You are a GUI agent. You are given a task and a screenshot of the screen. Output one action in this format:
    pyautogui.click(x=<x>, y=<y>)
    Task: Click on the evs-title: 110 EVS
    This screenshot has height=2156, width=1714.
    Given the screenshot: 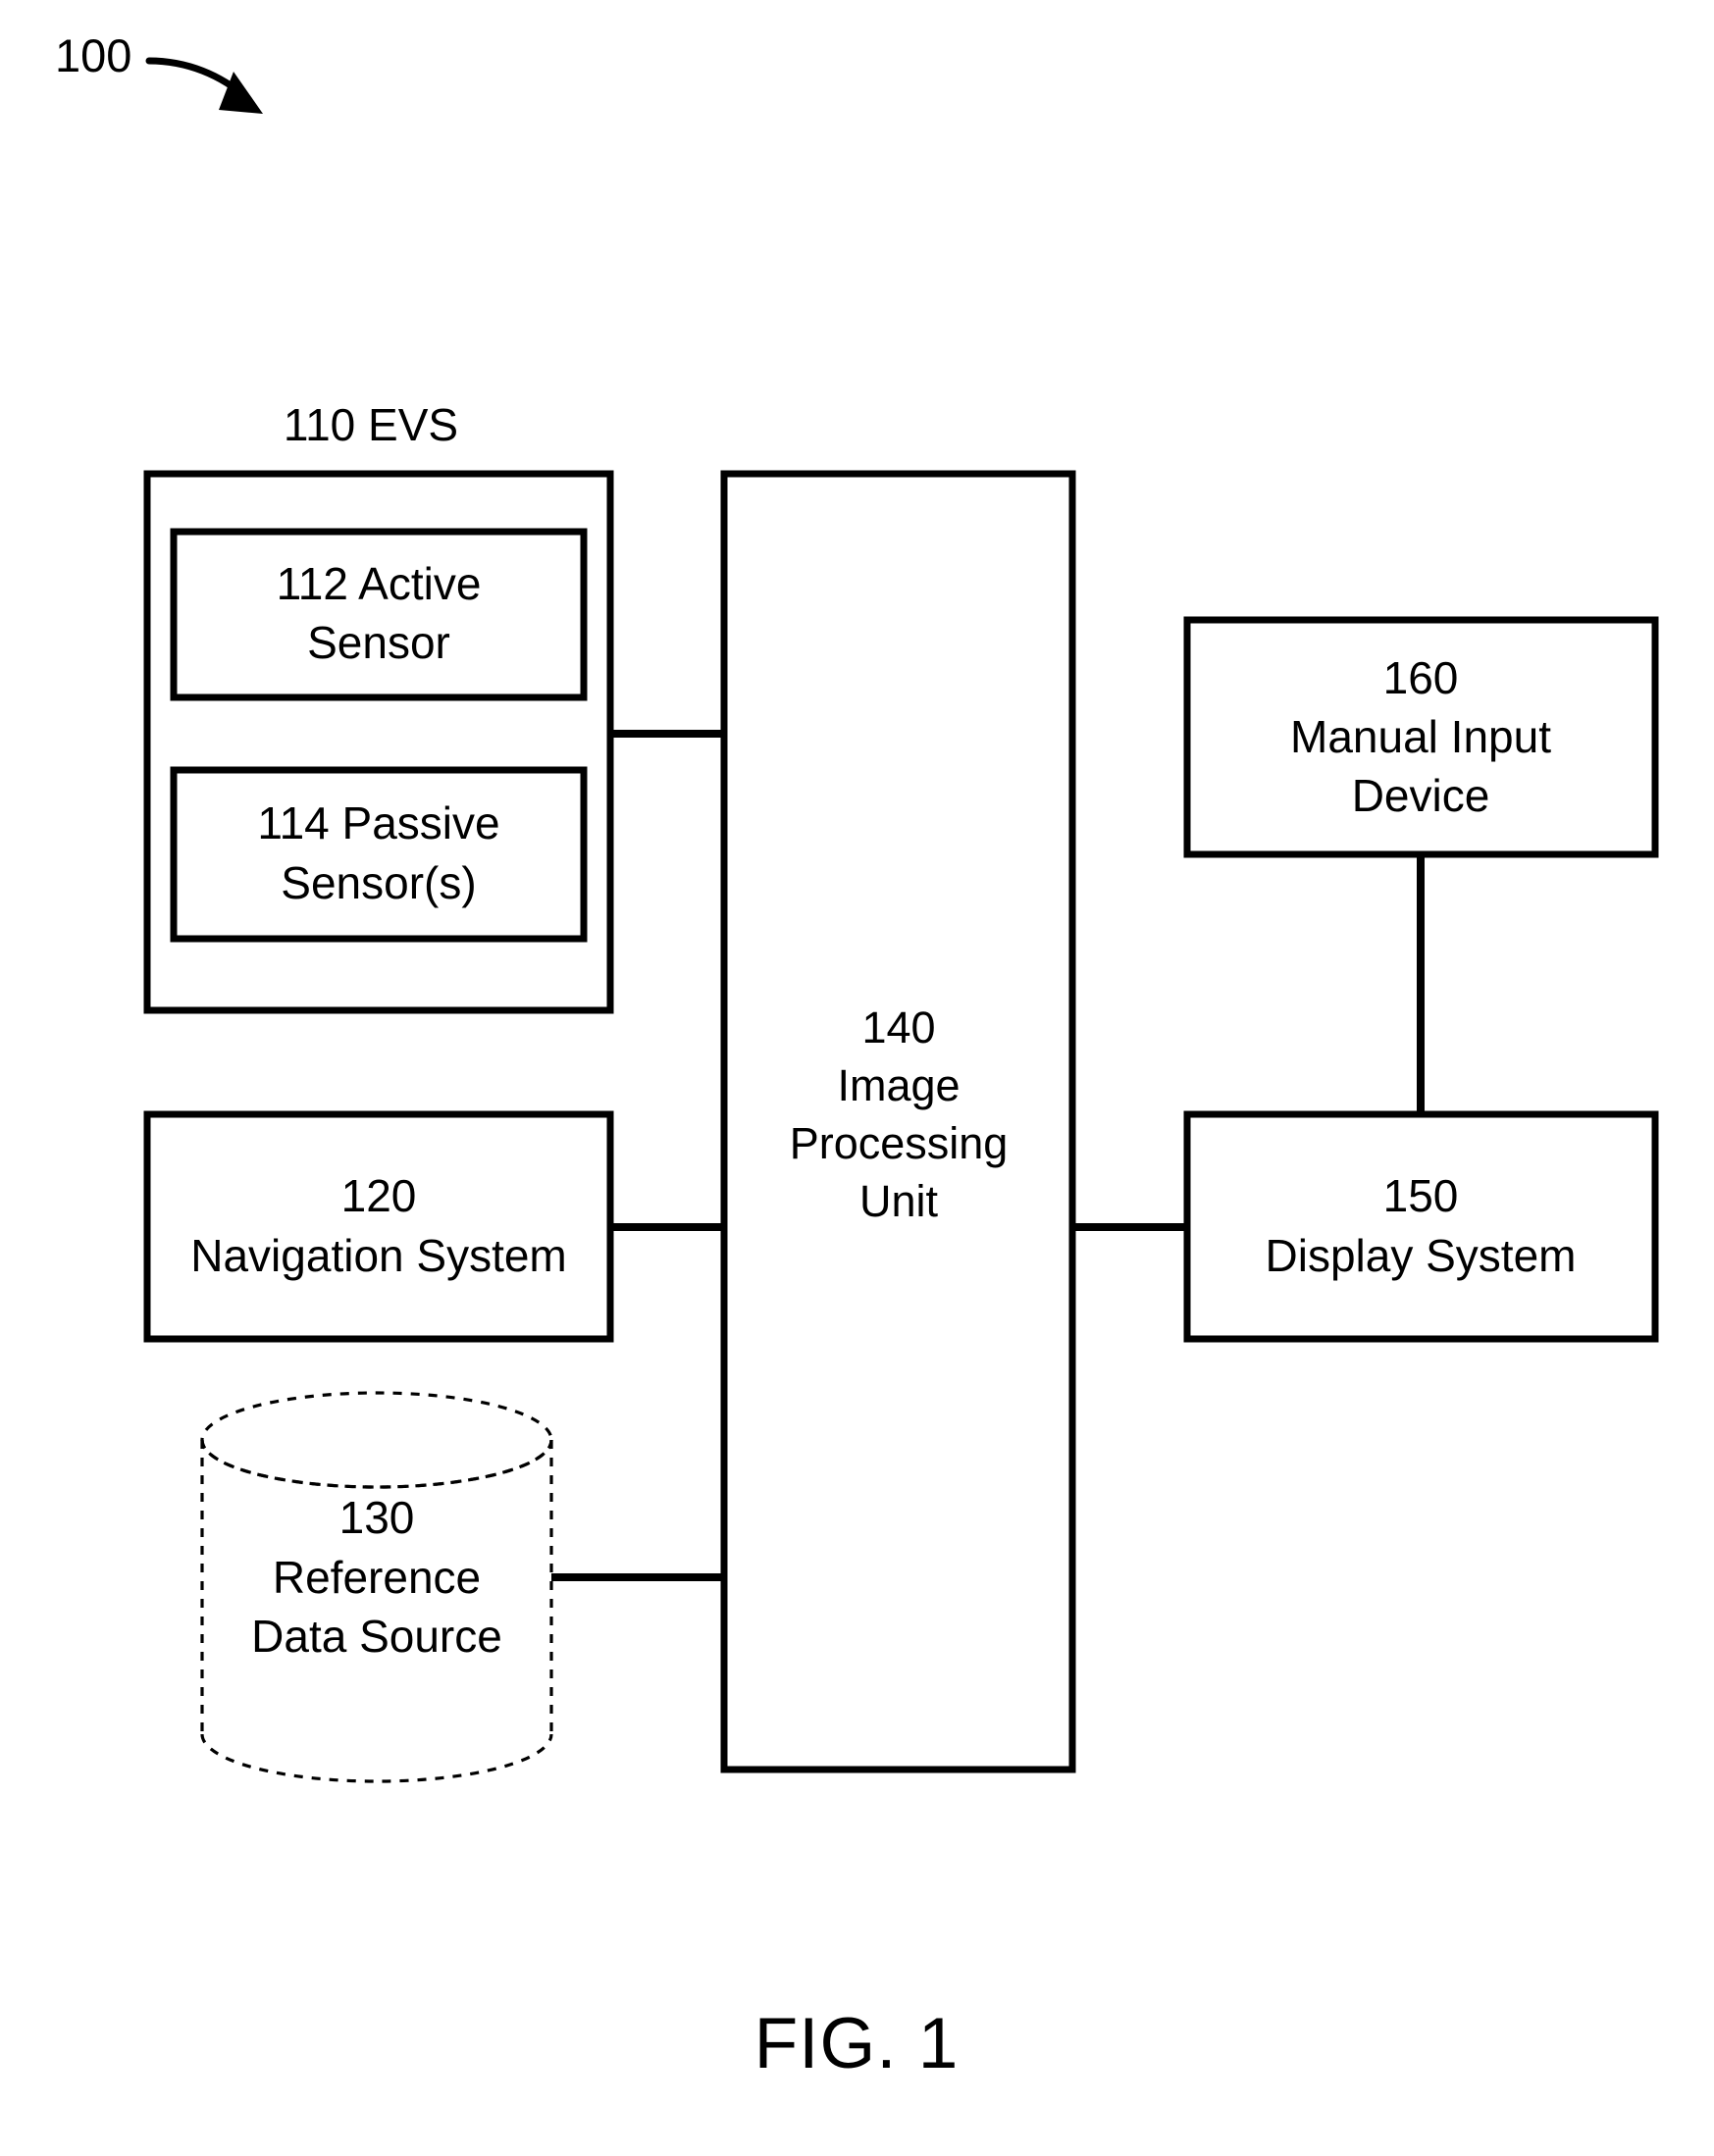 What is the action you would take?
    pyautogui.click(x=371, y=424)
    